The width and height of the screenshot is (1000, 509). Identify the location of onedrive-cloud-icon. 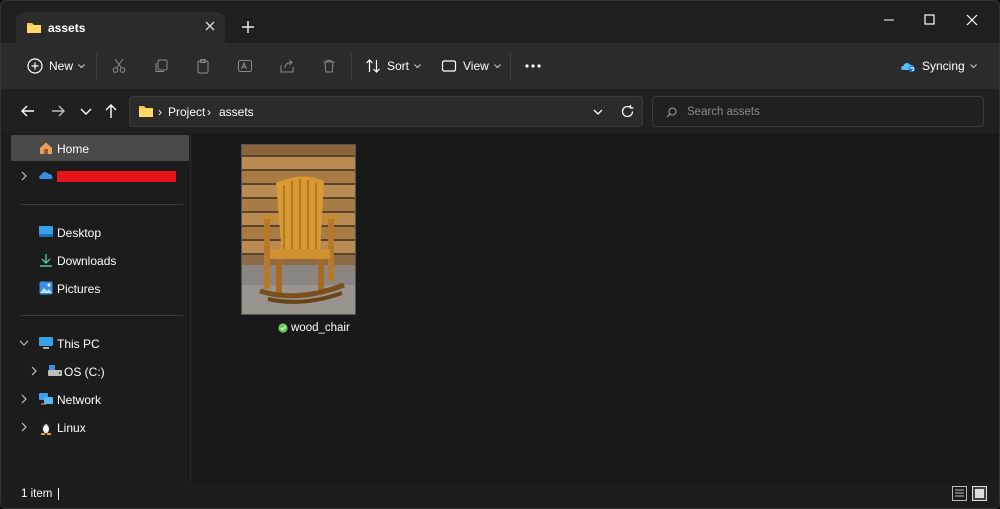
(46, 177).